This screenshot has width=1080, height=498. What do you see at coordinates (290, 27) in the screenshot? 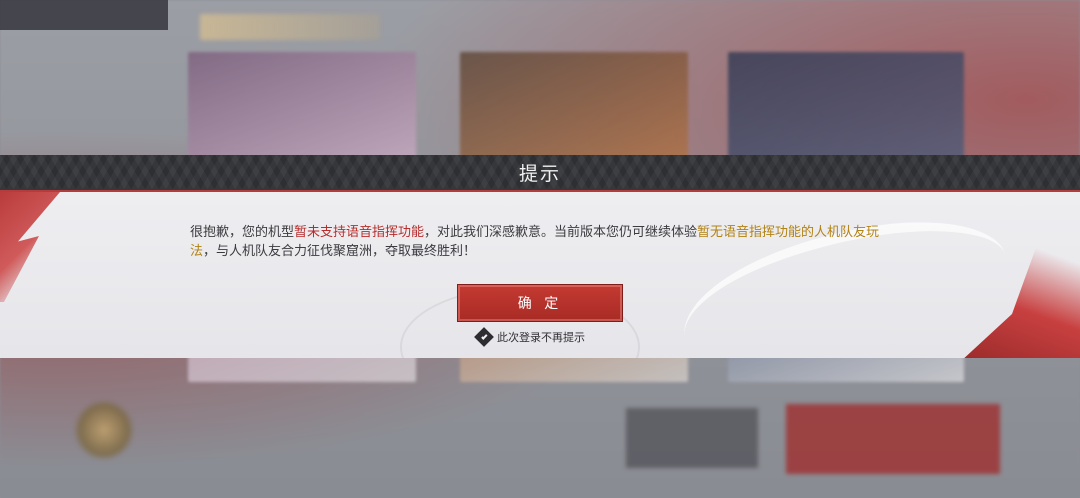
I see `background-title-strip` at bounding box center [290, 27].